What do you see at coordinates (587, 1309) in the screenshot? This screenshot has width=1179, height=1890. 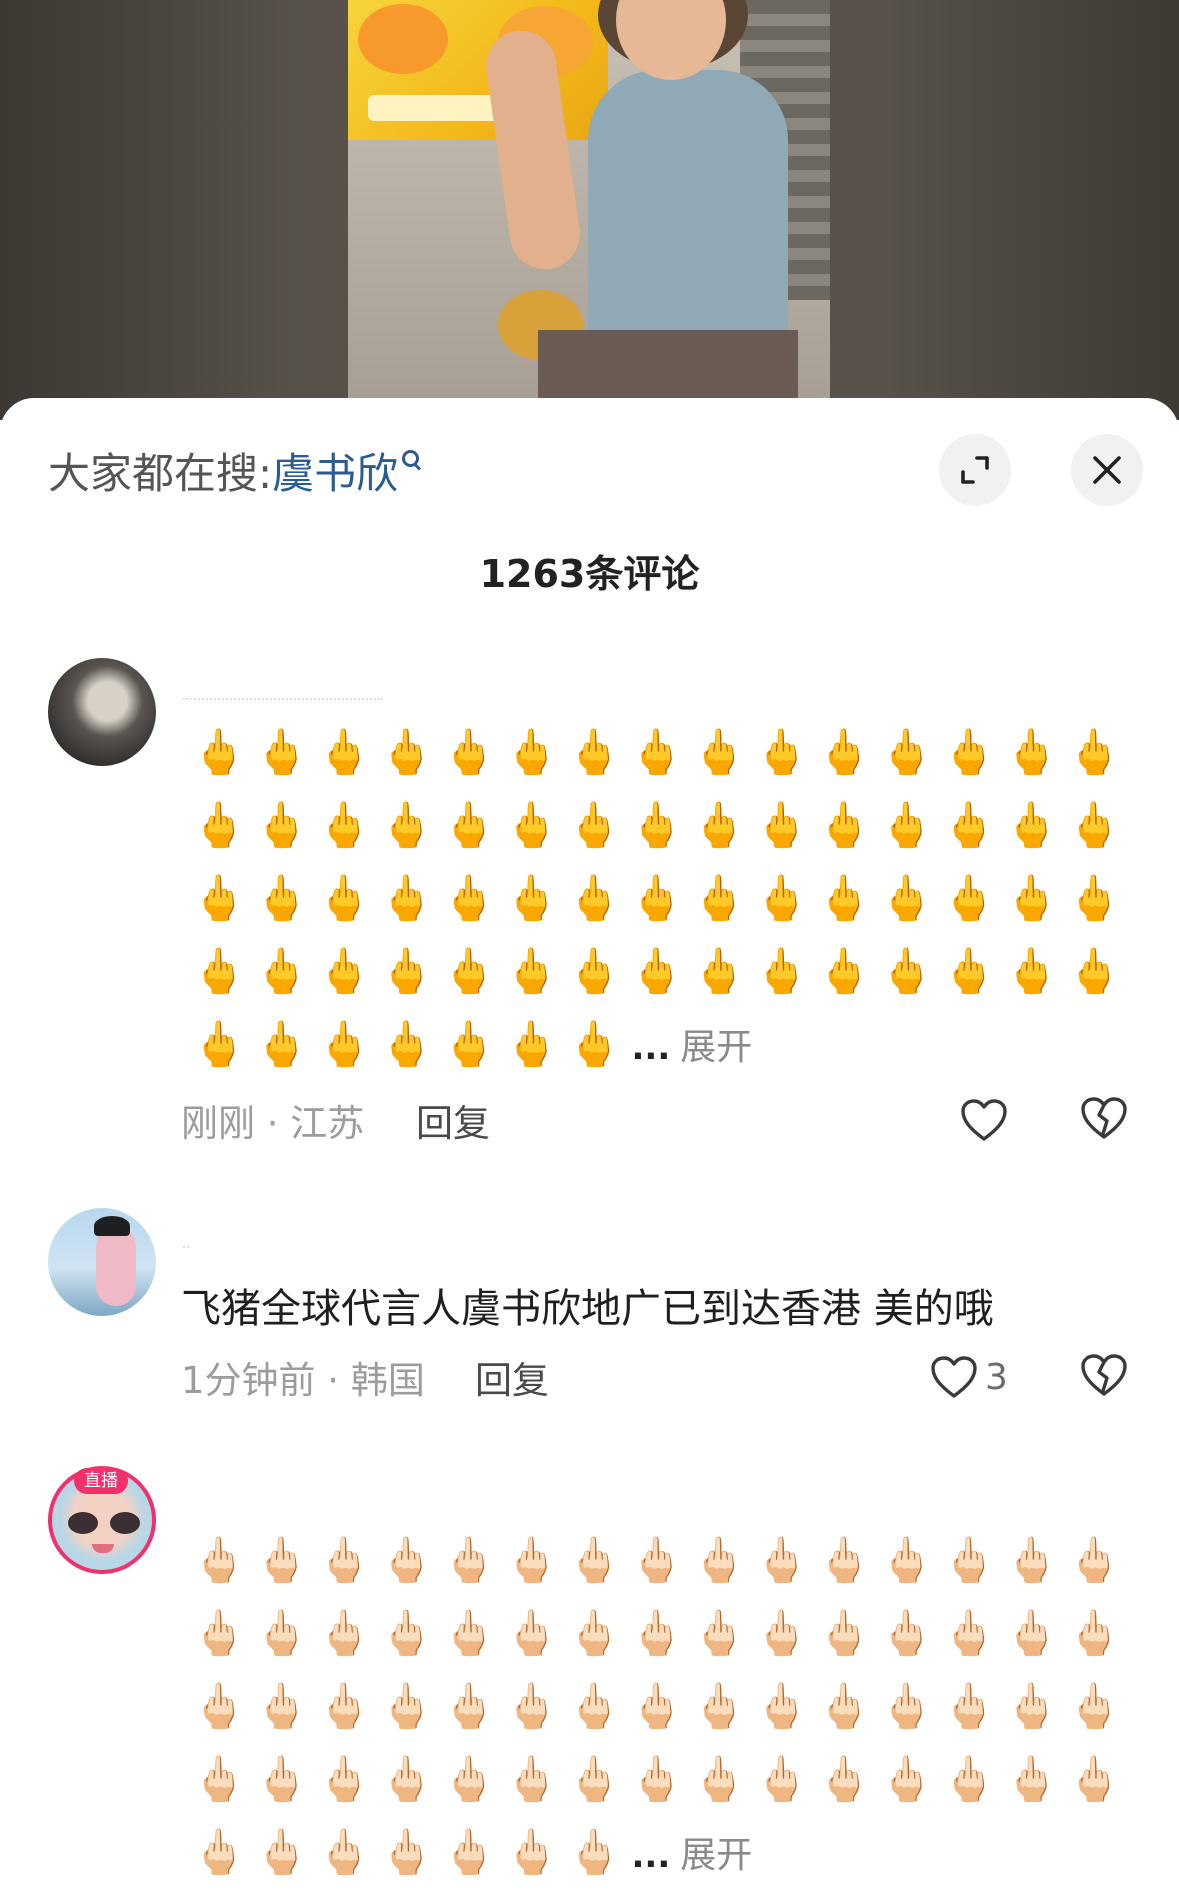 I see `comment-text: 飞猪全球代言人虞书欣地广已到达香港 美的哦` at bounding box center [587, 1309].